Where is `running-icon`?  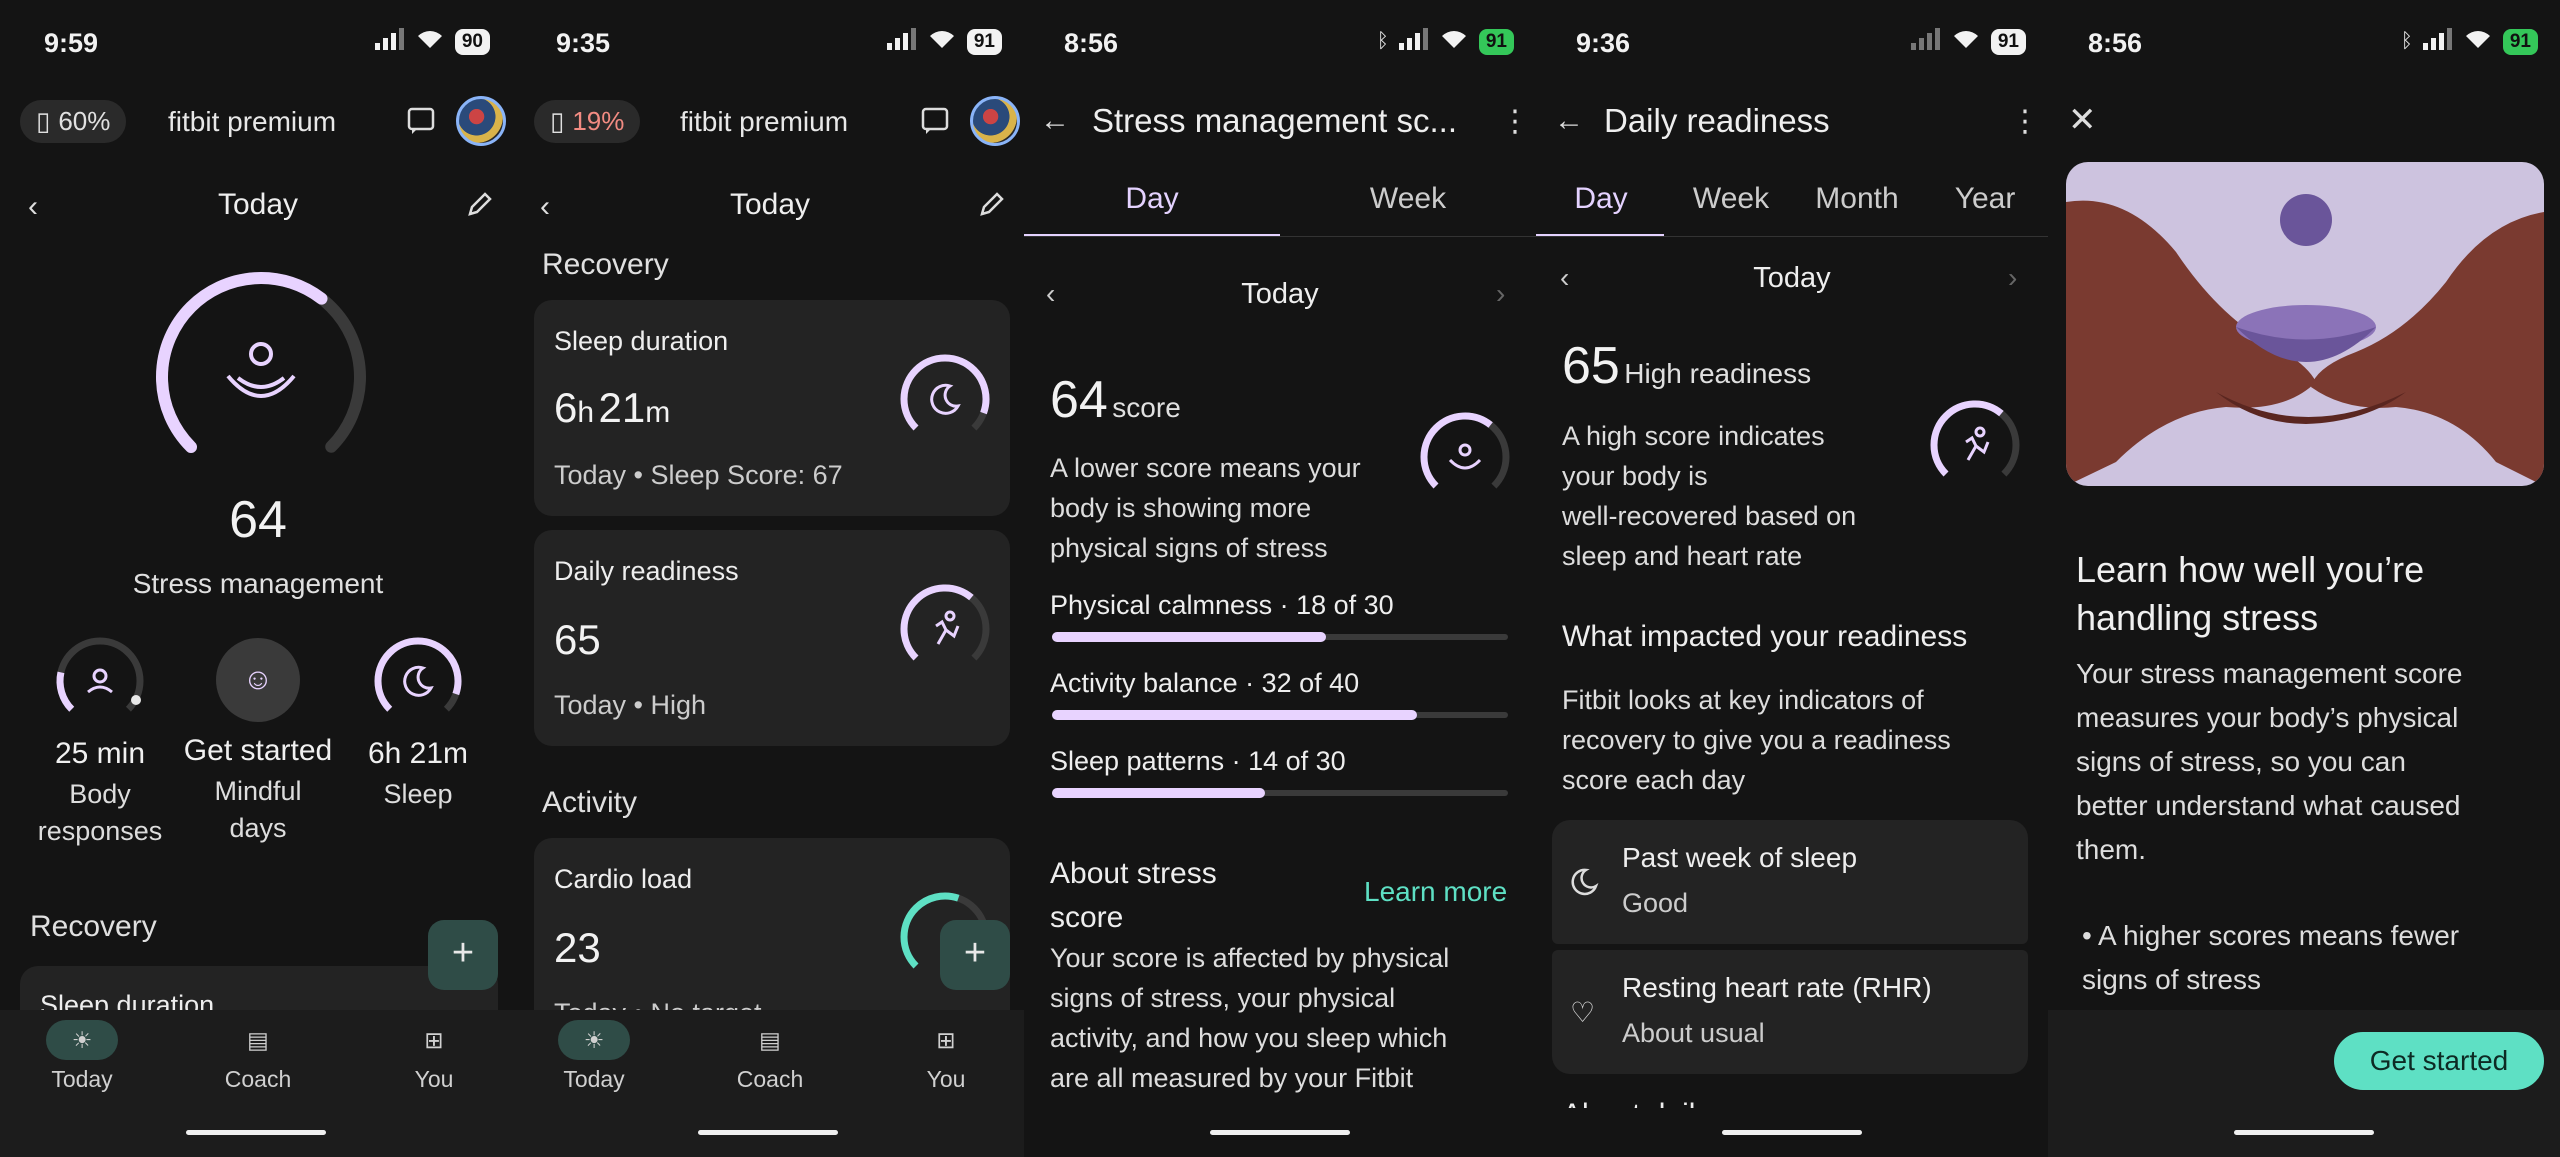 running-icon is located at coordinates (1977, 443).